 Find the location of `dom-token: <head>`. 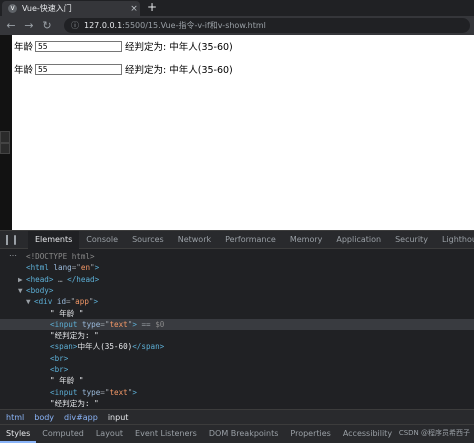

dom-token: <head> is located at coordinates (40, 279).